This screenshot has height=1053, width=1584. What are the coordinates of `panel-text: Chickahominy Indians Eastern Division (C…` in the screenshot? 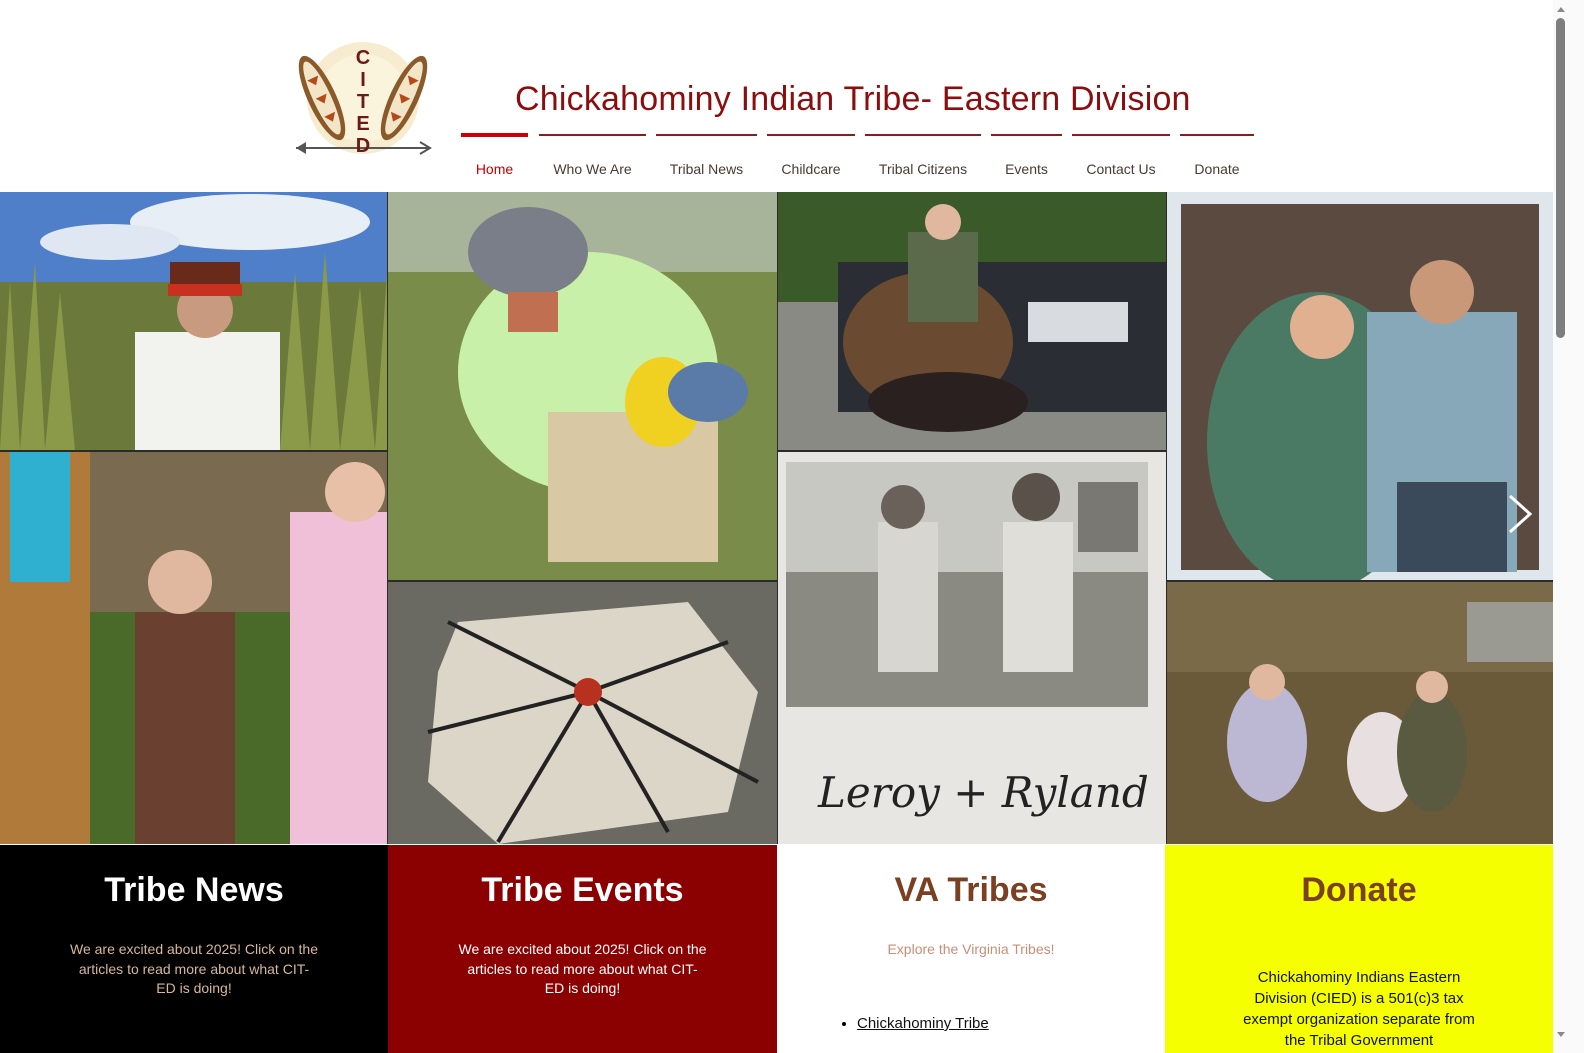 It's located at (1359, 1009).